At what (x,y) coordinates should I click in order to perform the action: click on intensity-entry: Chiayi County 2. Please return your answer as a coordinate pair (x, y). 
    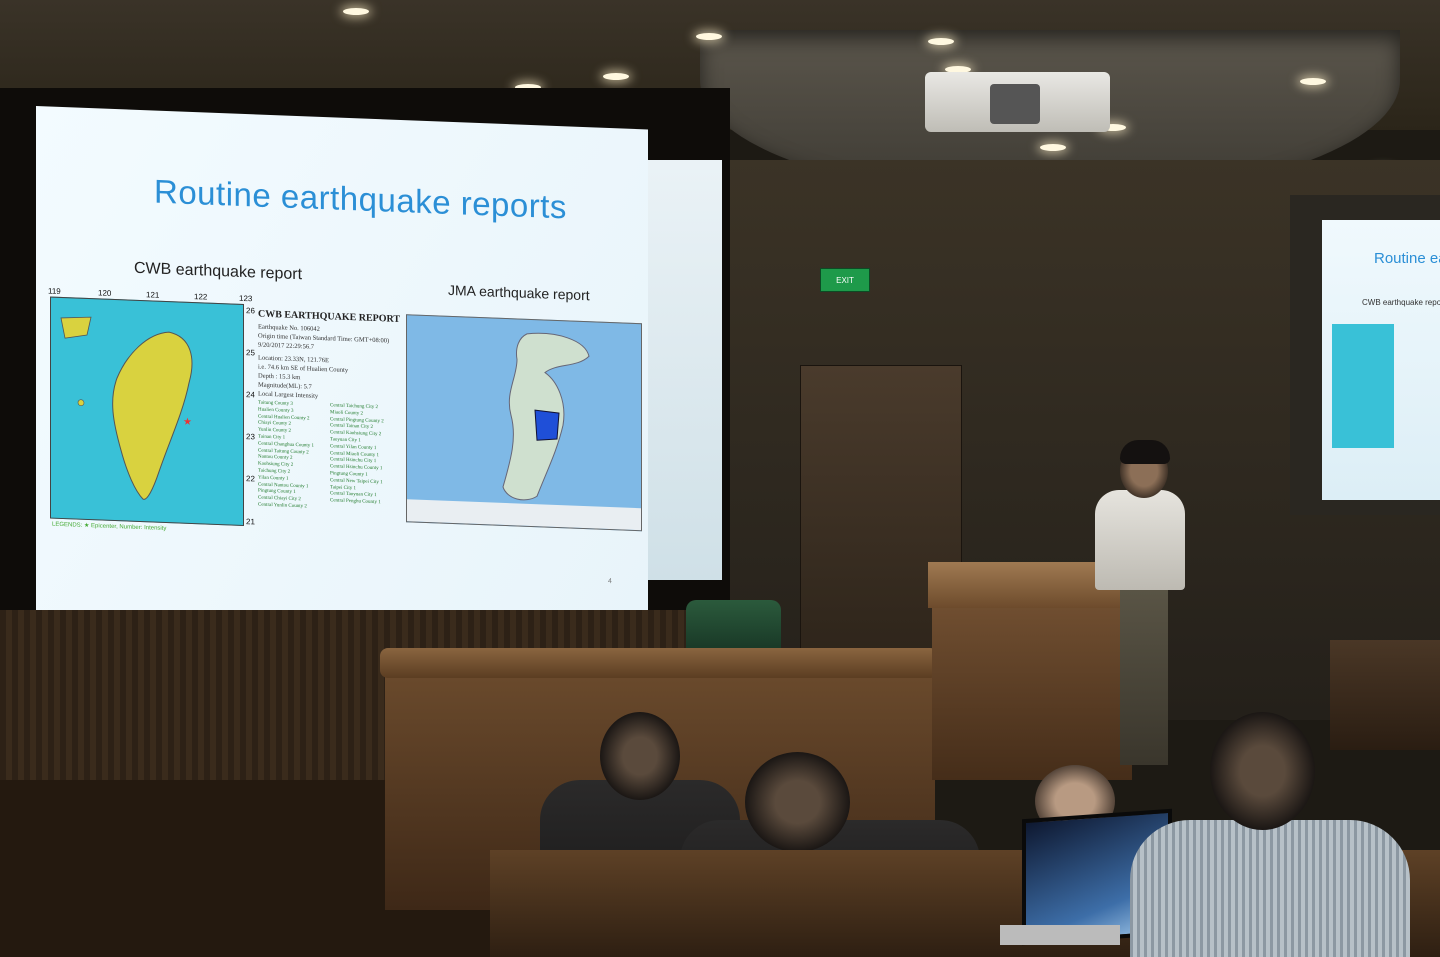
    Looking at the image, I should click on (275, 424).